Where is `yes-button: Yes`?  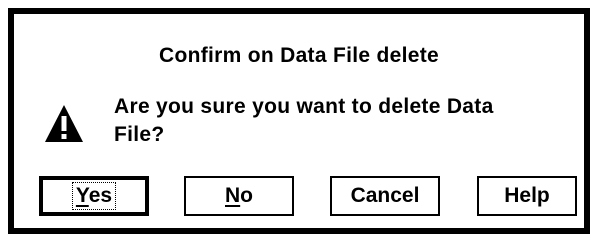
yes-button: Yes is located at coordinates (94, 196).